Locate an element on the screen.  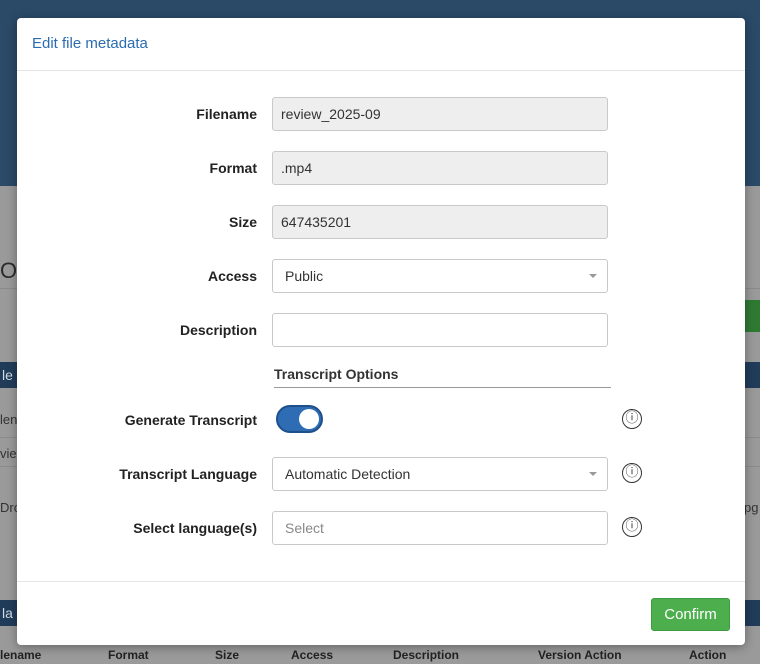
transcript-language-select: Automatic Detection is located at coordinates (440, 474).